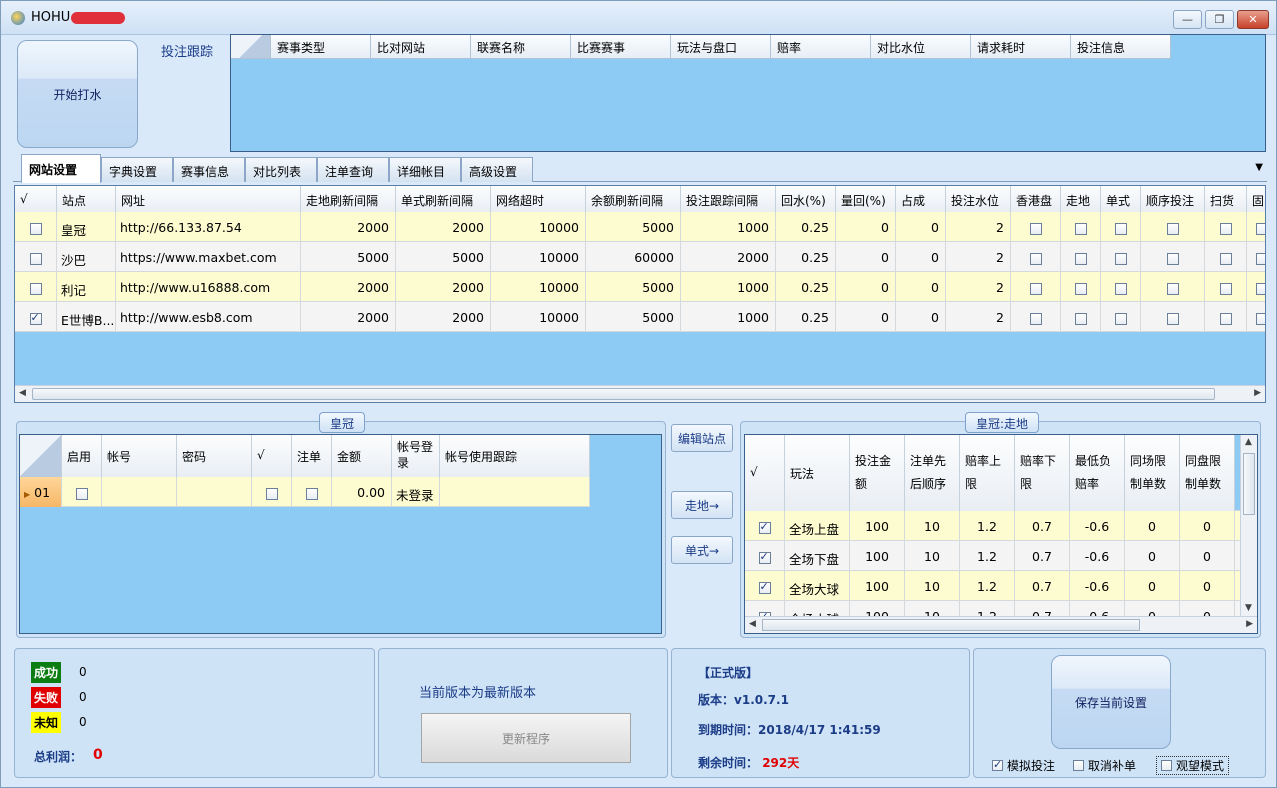 Image resolution: width=1277 pixels, height=788 pixels. I want to click on save-settings-button: 保存当前设置, so click(1111, 702).